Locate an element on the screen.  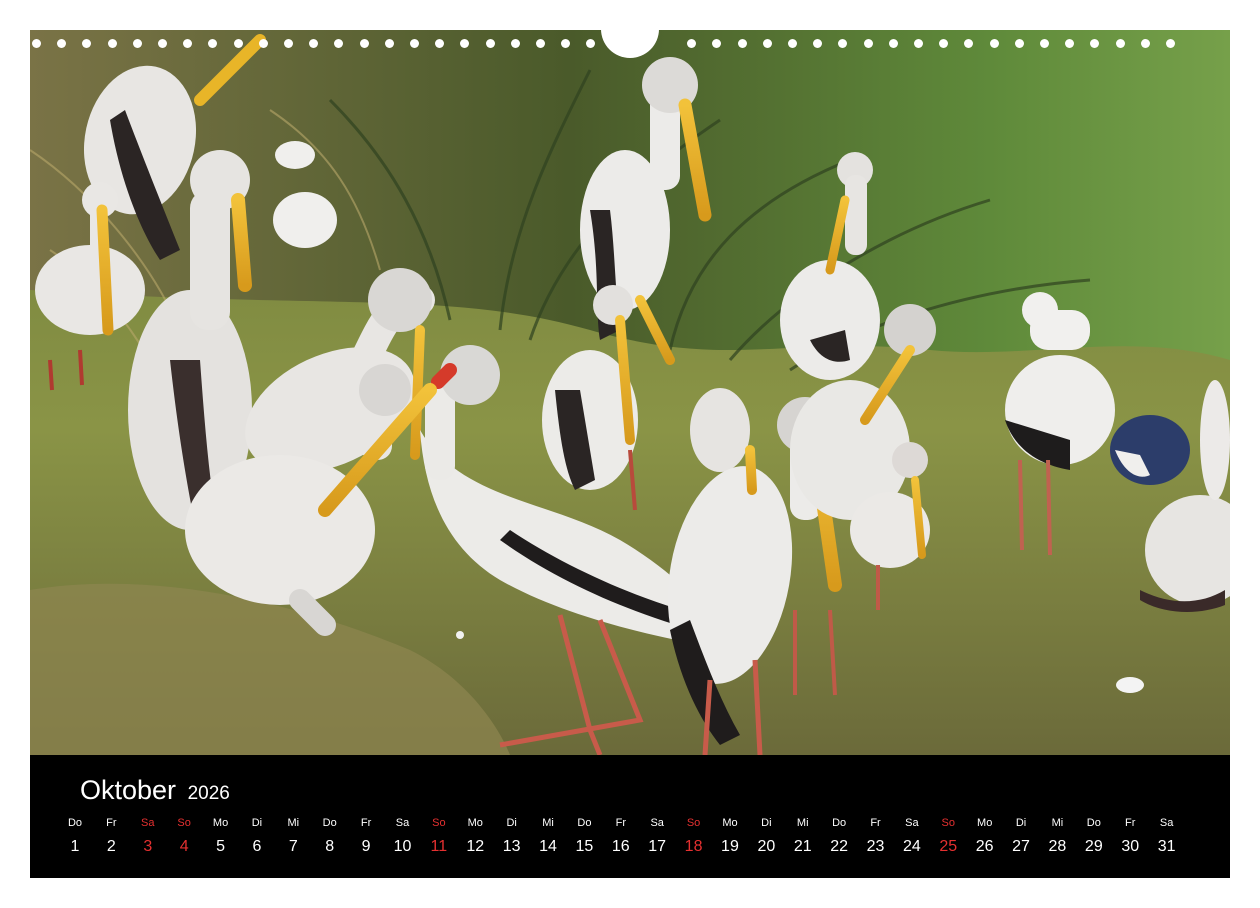
day-number: 26 is located at coordinates (984, 846).